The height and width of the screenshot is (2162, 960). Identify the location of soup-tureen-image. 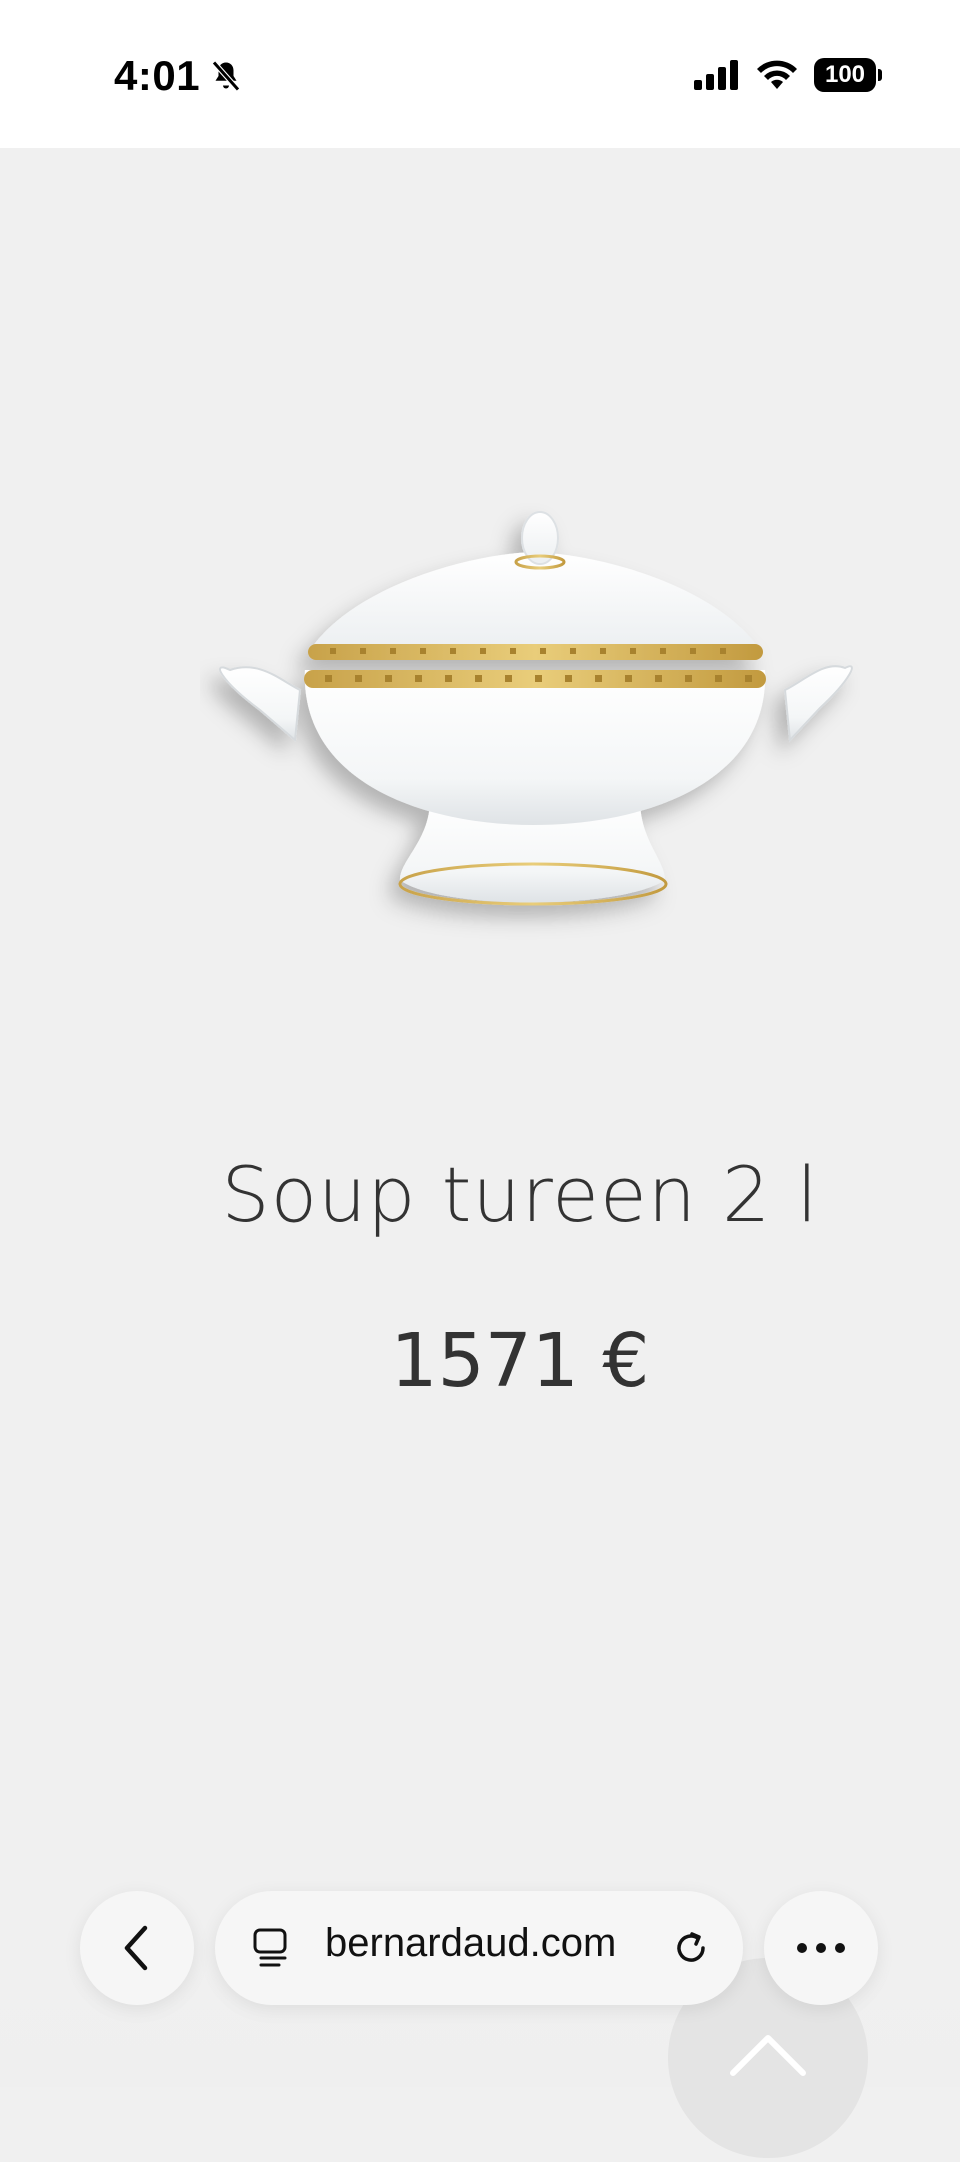
(536, 708).